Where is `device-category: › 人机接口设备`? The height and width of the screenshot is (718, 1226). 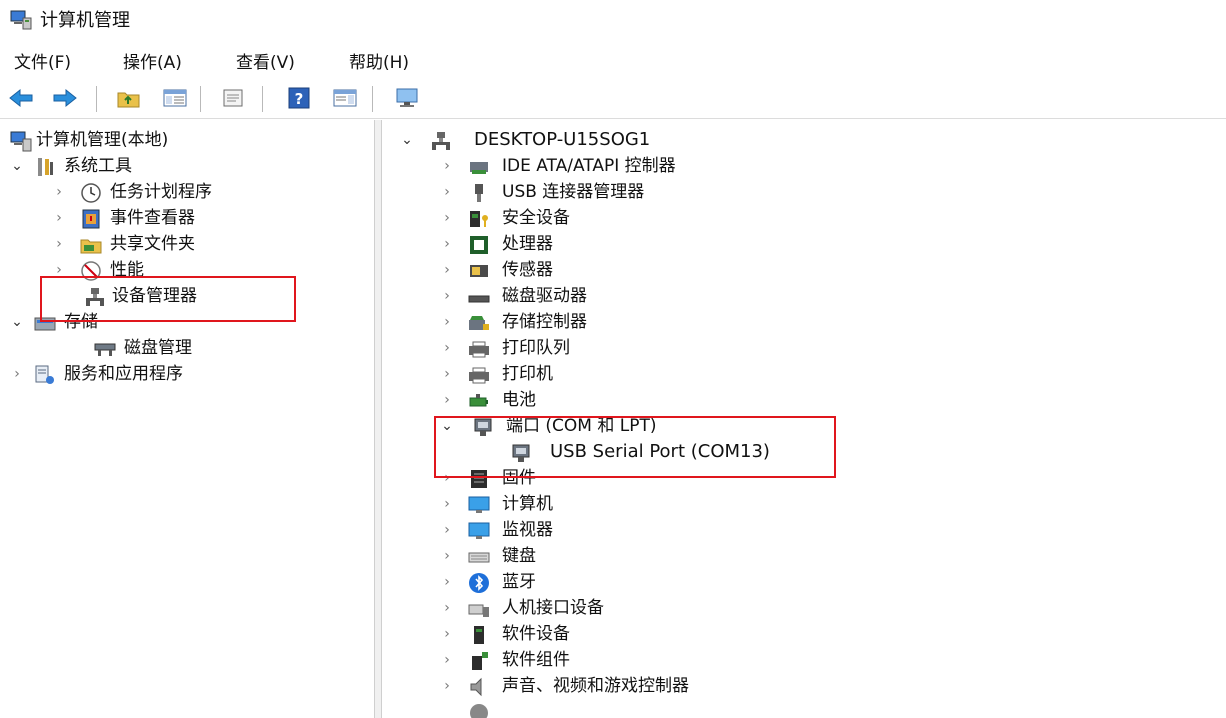 device-category: › 人机接口设备 is located at coordinates (802, 609).